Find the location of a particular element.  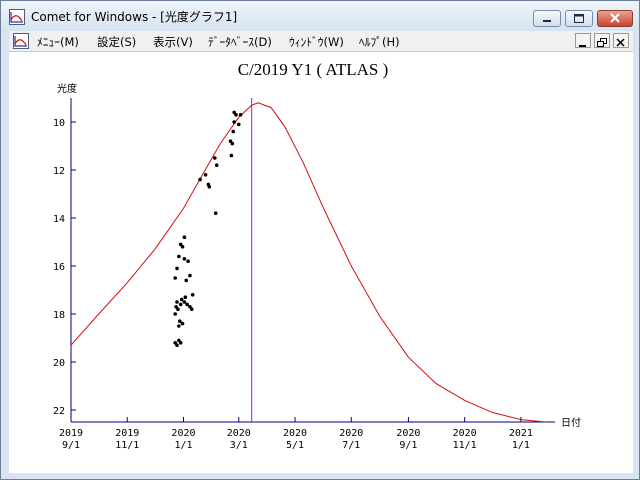

menu-item-database: ﾃﾞｰﾀﾍﾞｰｽ(D) is located at coordinates (240, 42).